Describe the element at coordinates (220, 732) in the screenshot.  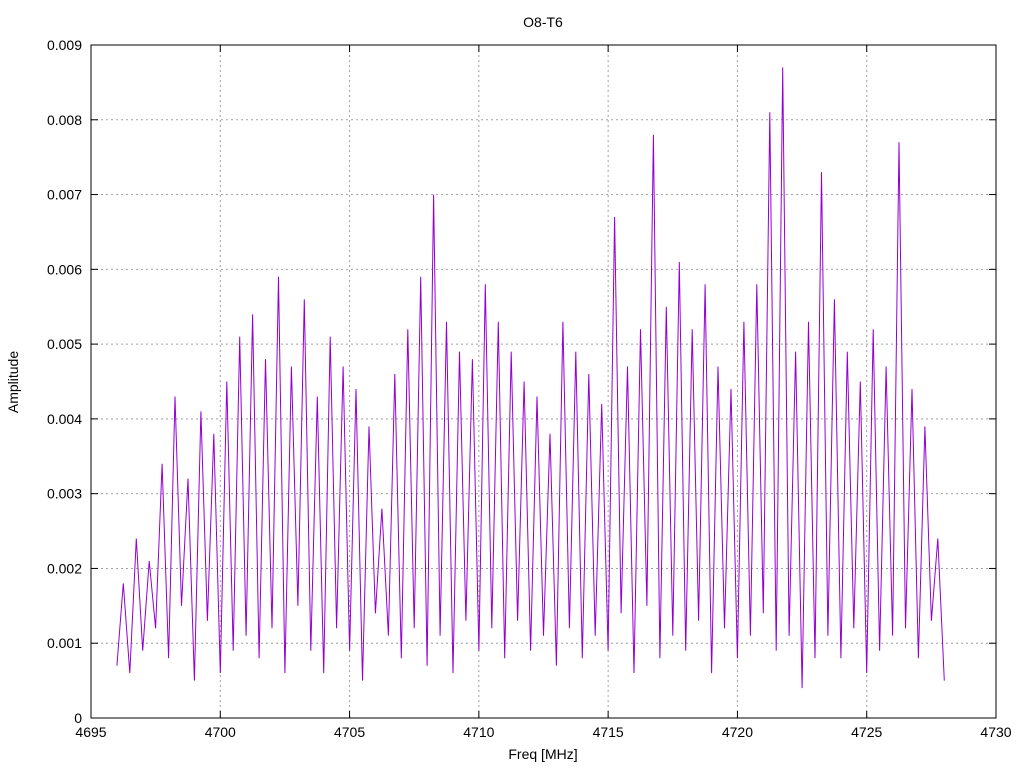
I see `x-tick-label: 4700` at that location.